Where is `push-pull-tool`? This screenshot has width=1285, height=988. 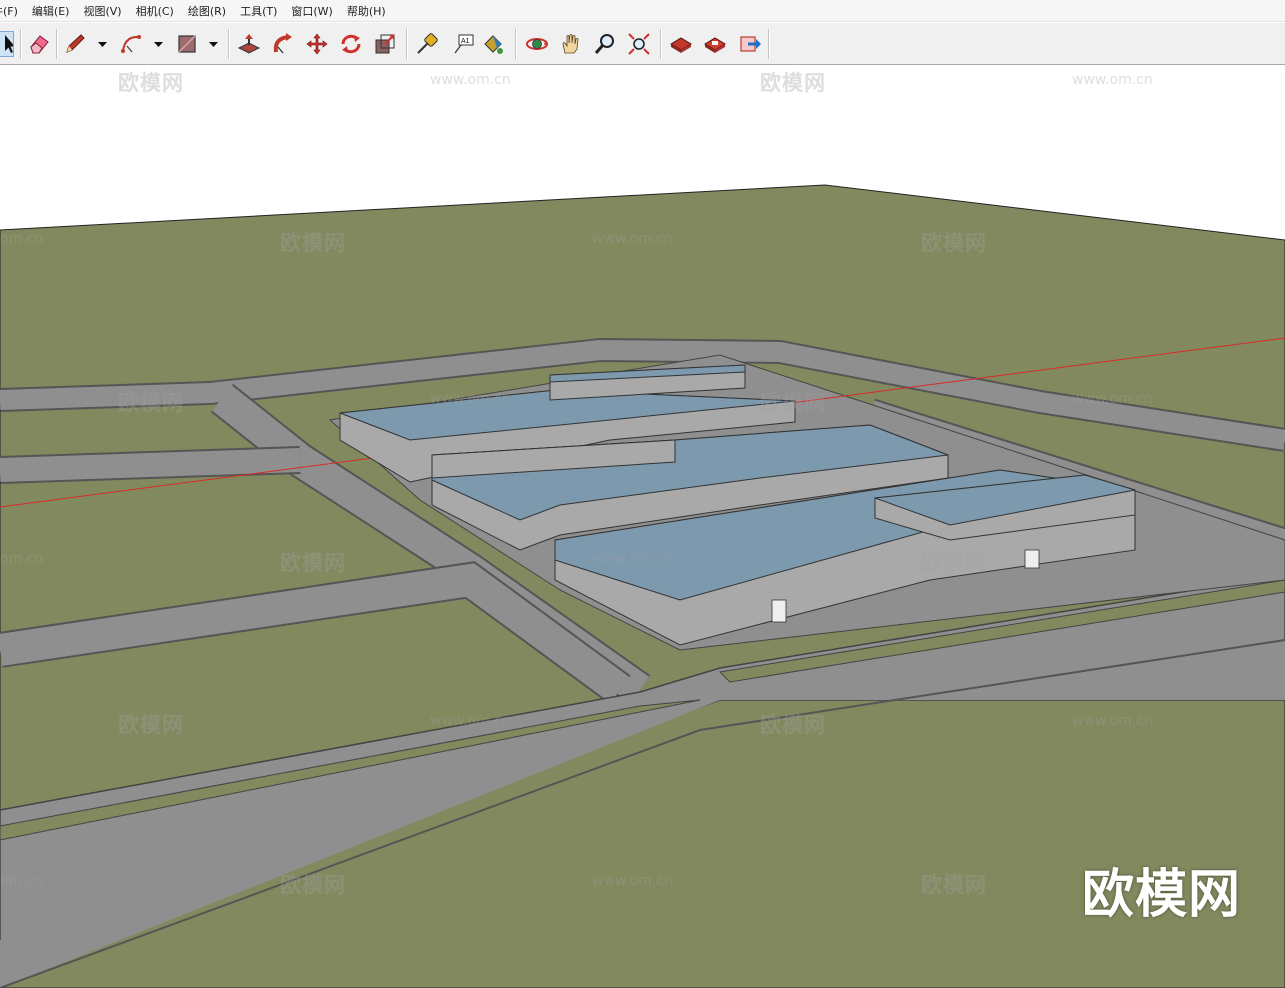 push-pull-tool is located at coordinates (249, 44).